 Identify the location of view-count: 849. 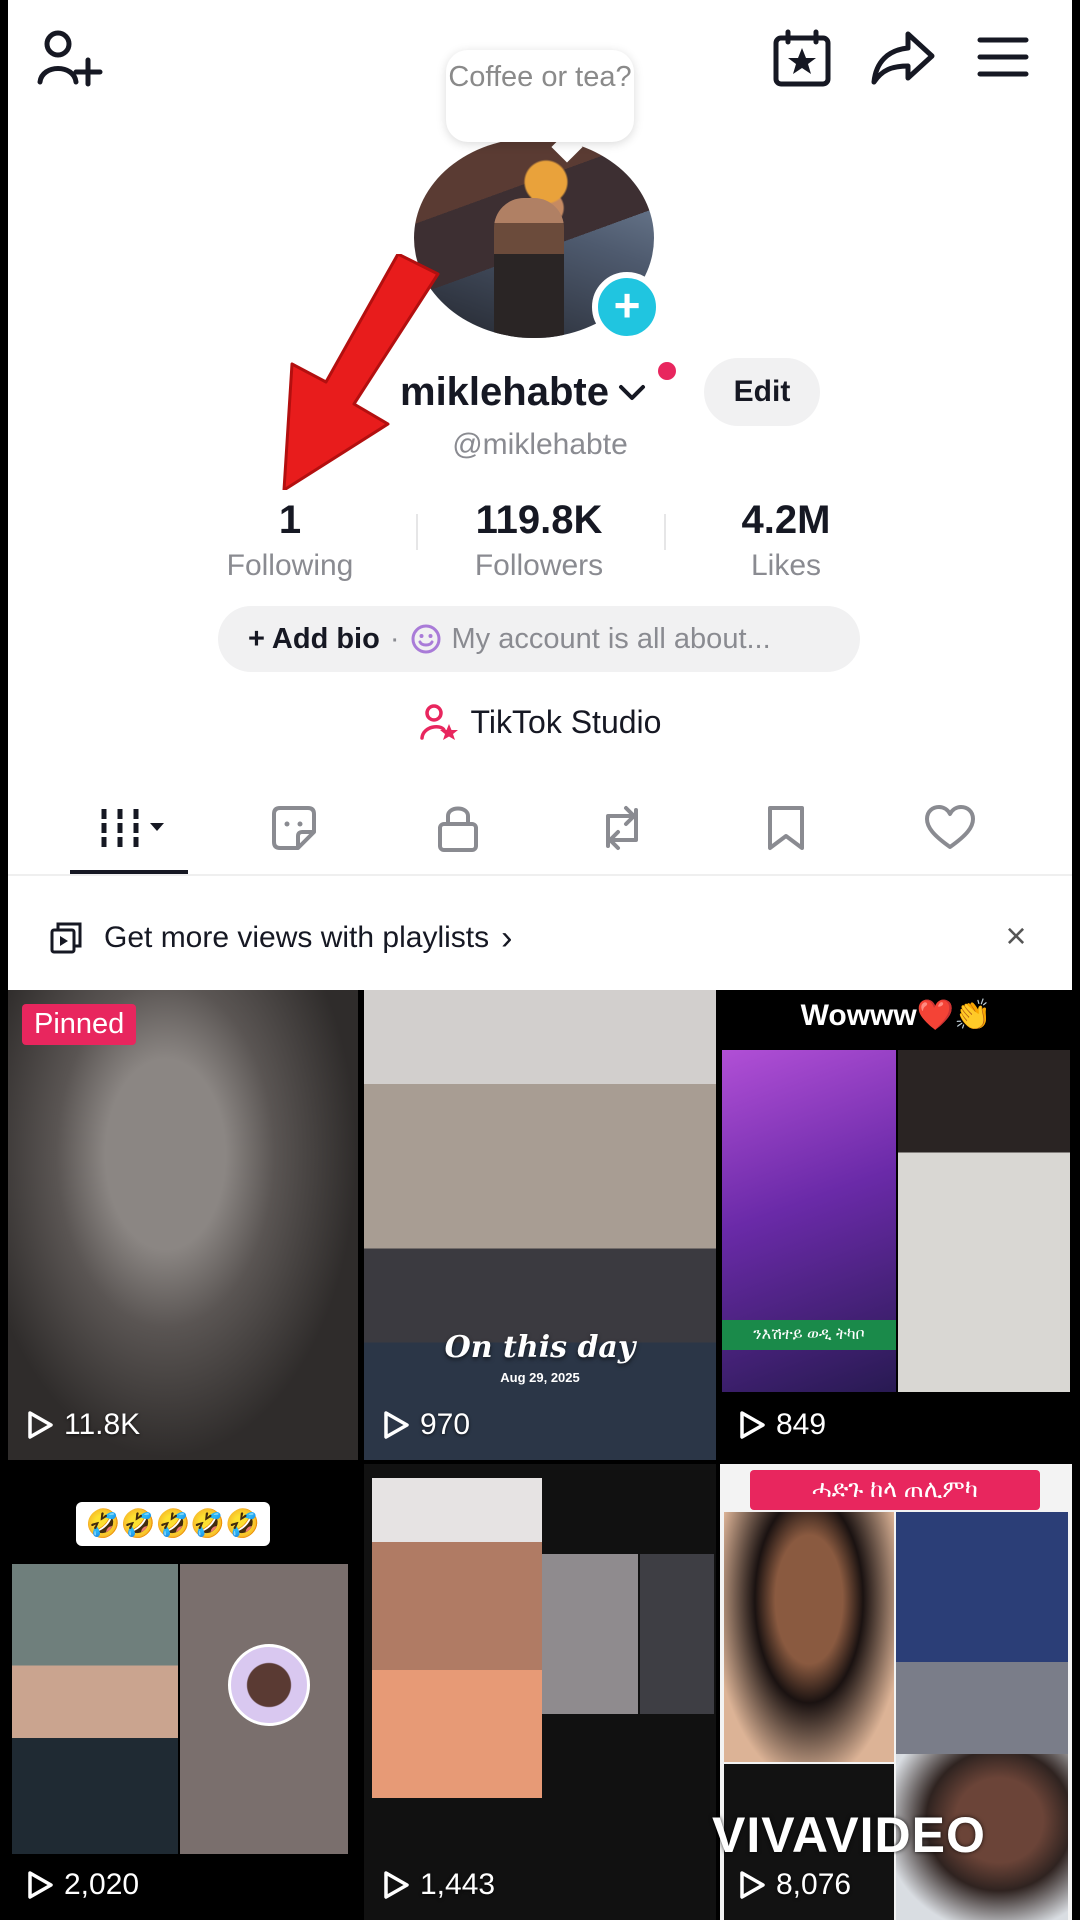
(782, 1425).